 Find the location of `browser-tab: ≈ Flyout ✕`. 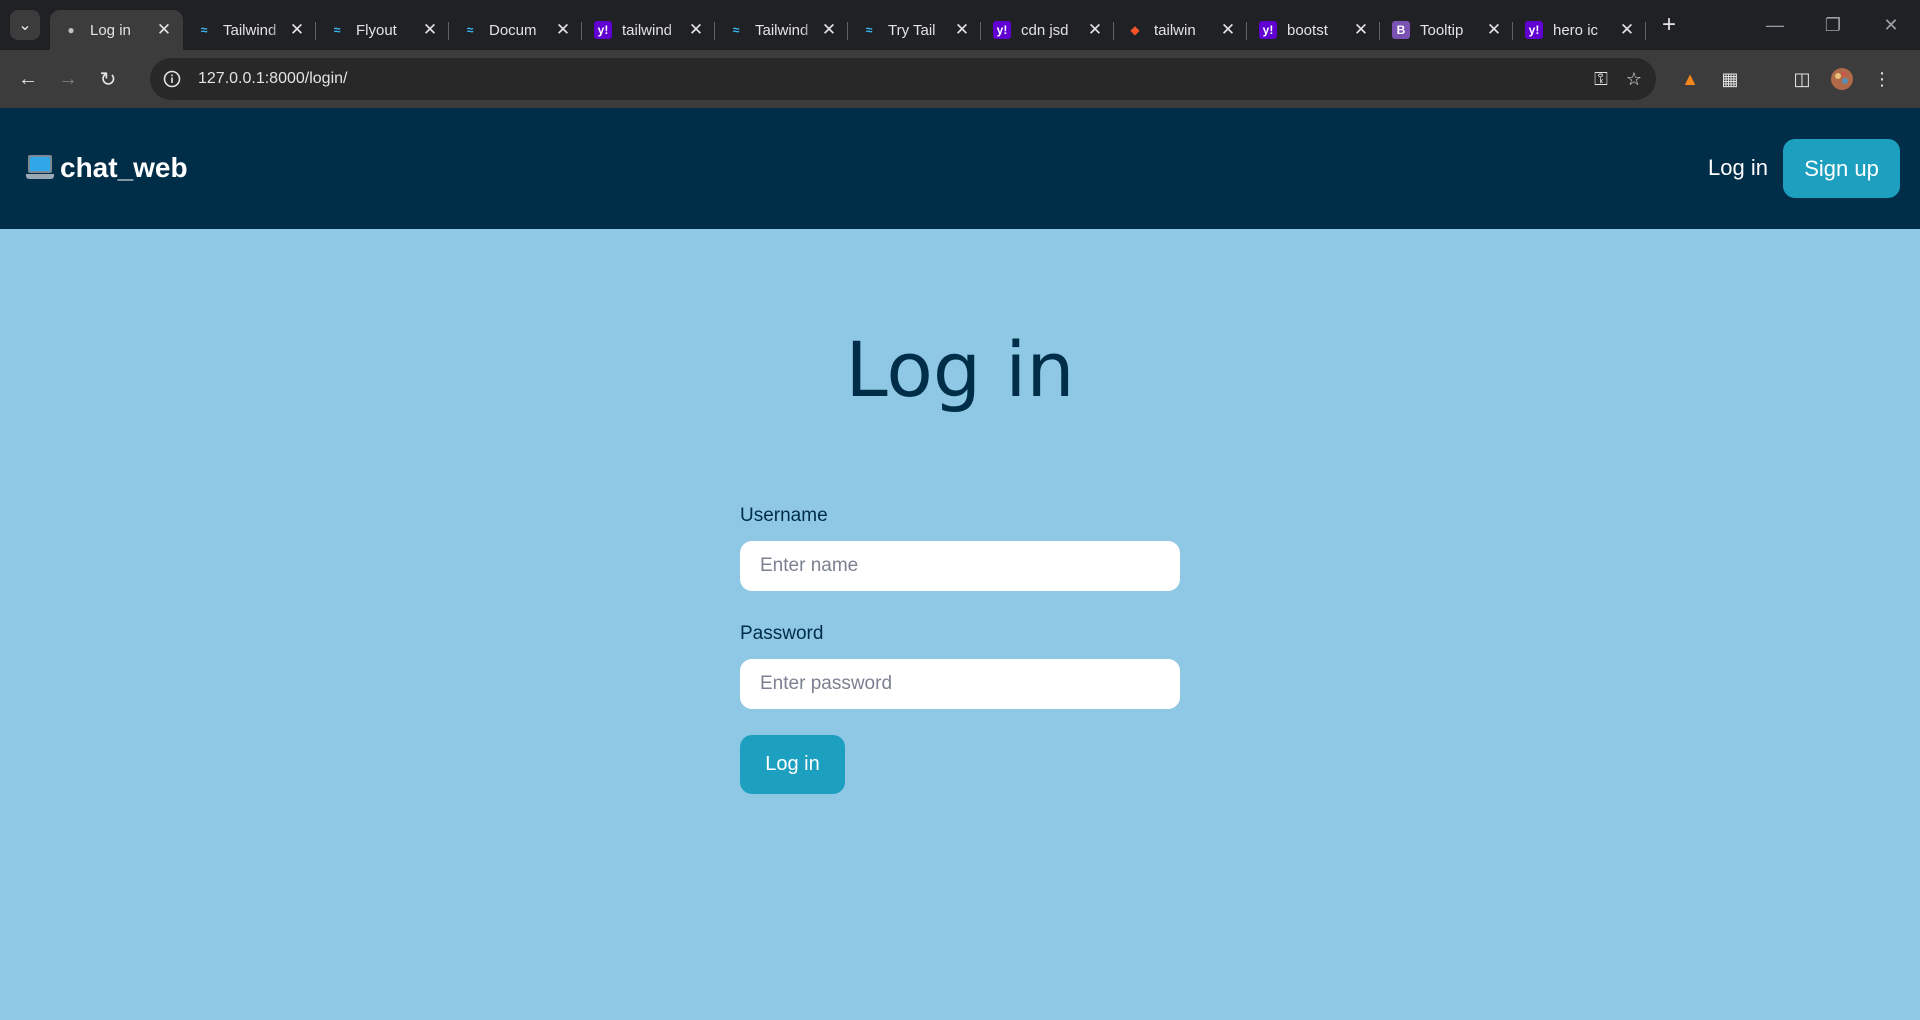

browser-tab: ≈ Flyout ✕ is located at coordinates (382, 30).